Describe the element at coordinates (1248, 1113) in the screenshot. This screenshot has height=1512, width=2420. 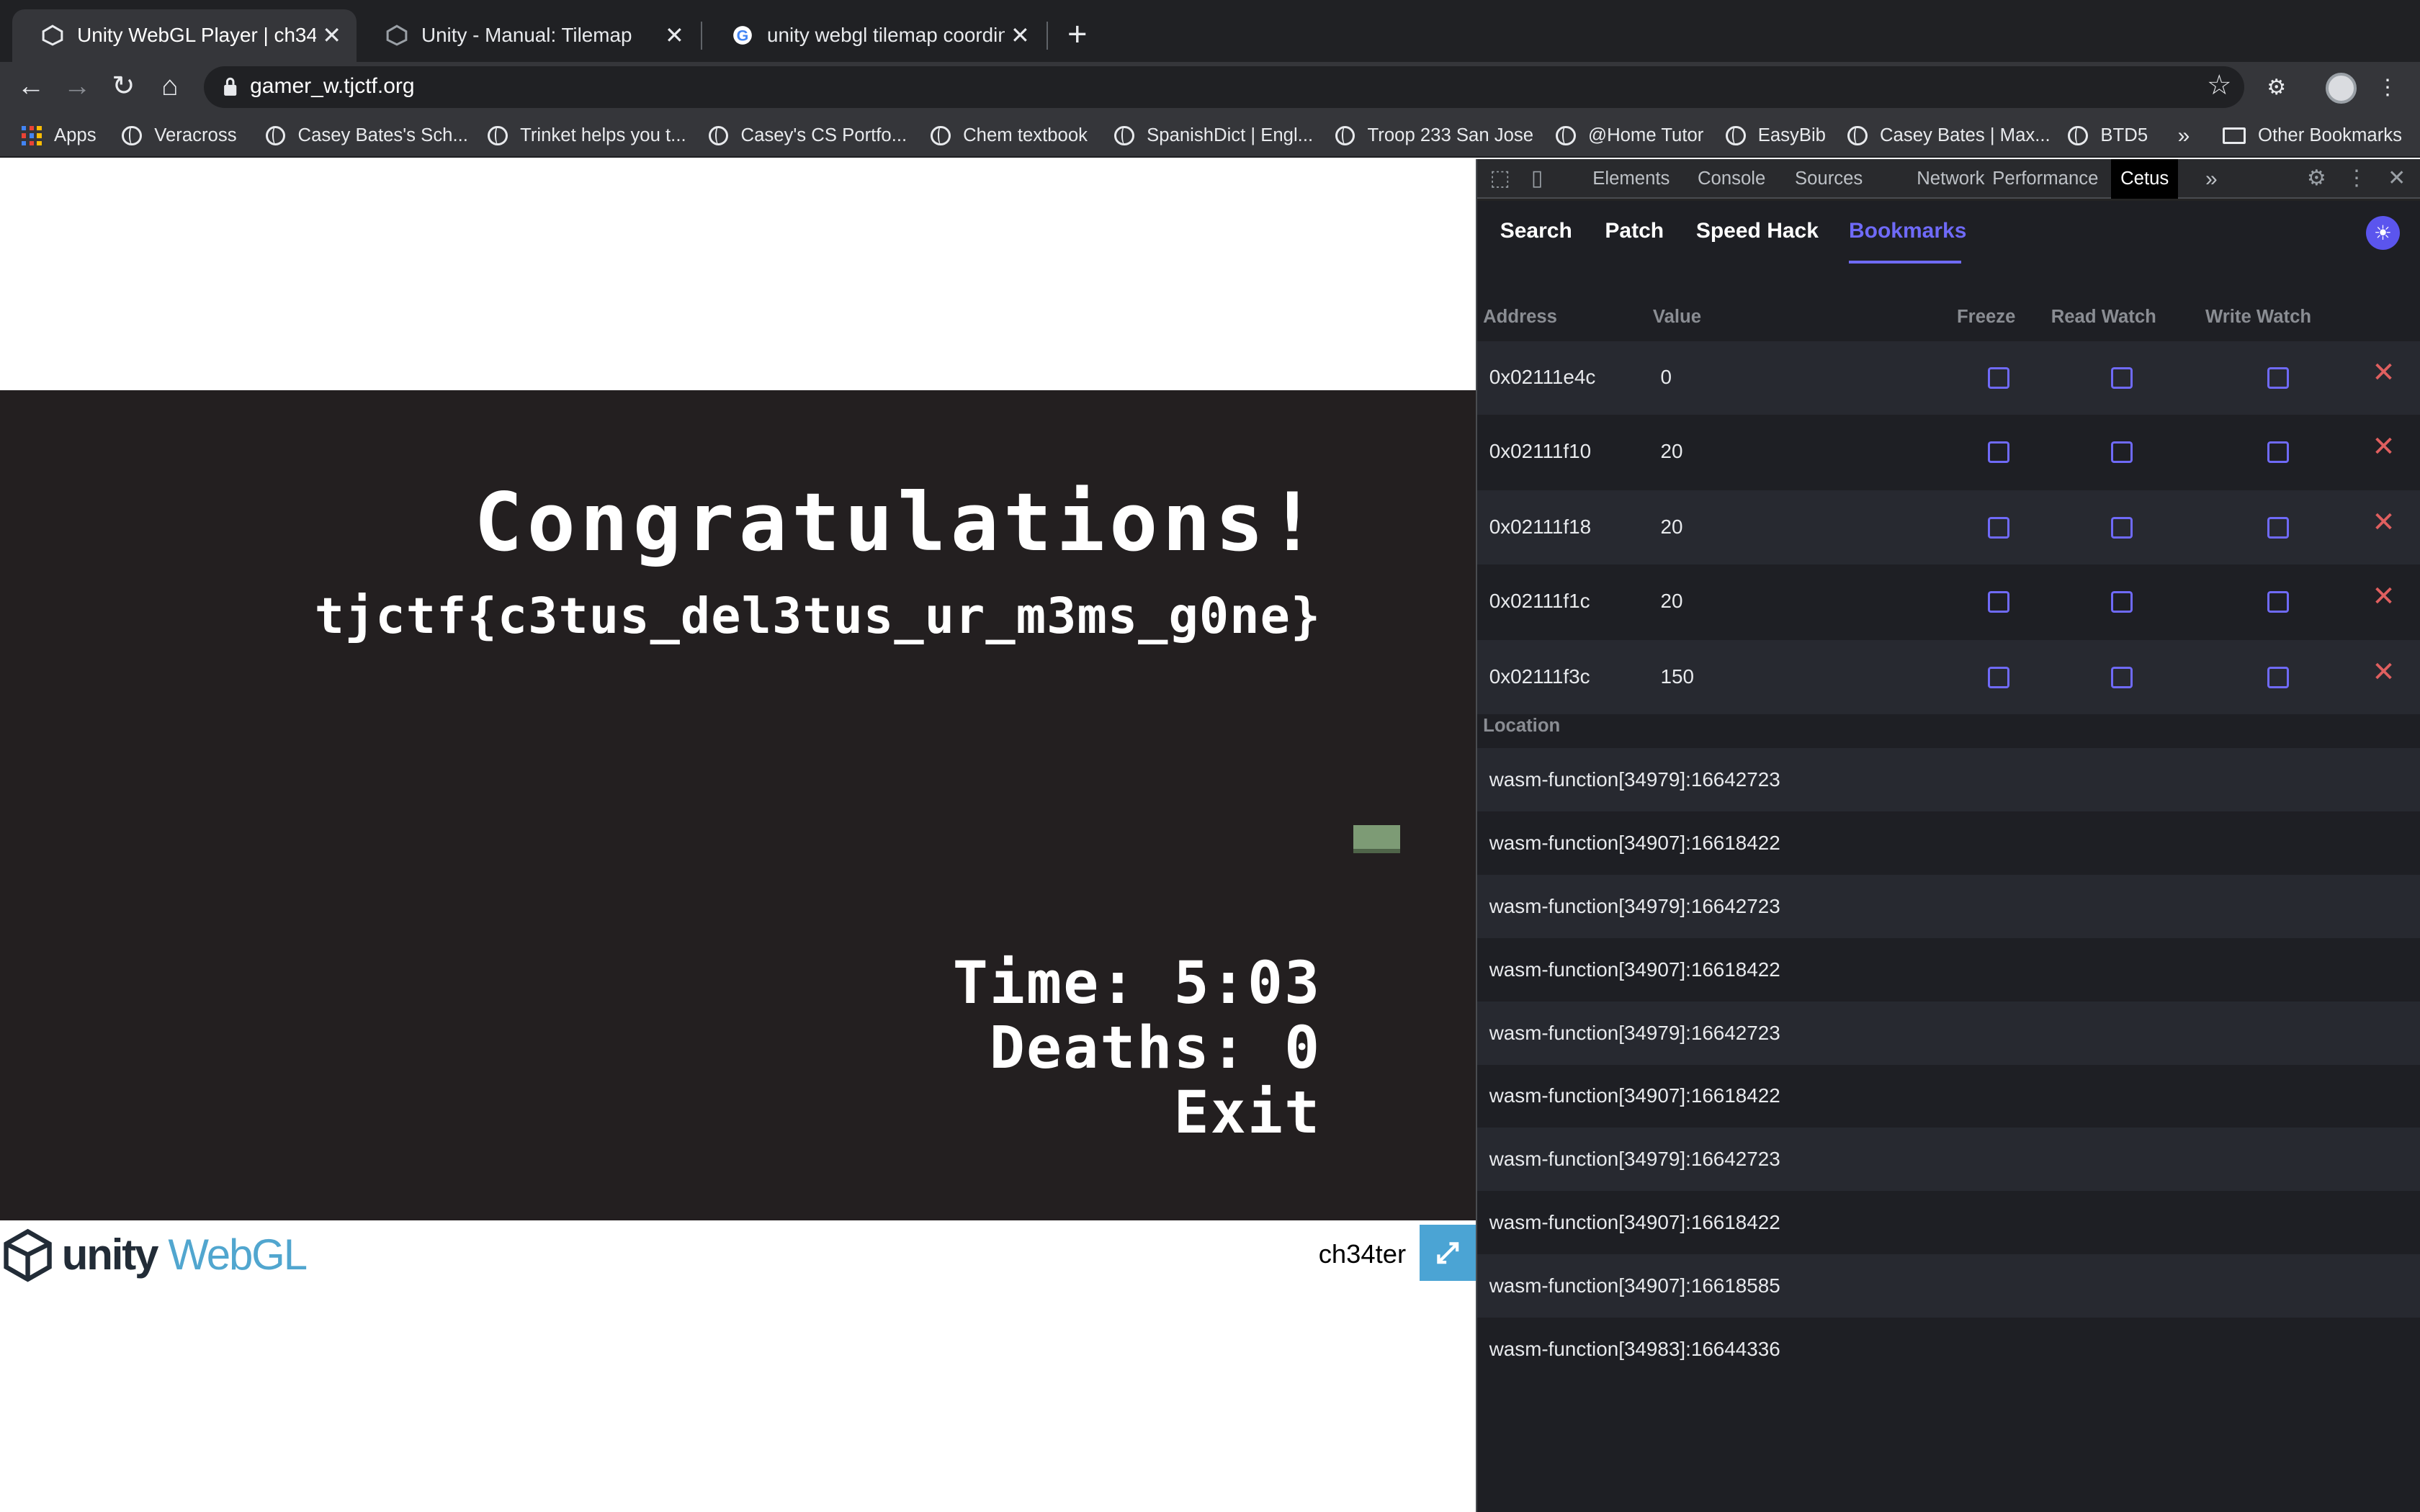
I see `exit-button: Exit` at that location.